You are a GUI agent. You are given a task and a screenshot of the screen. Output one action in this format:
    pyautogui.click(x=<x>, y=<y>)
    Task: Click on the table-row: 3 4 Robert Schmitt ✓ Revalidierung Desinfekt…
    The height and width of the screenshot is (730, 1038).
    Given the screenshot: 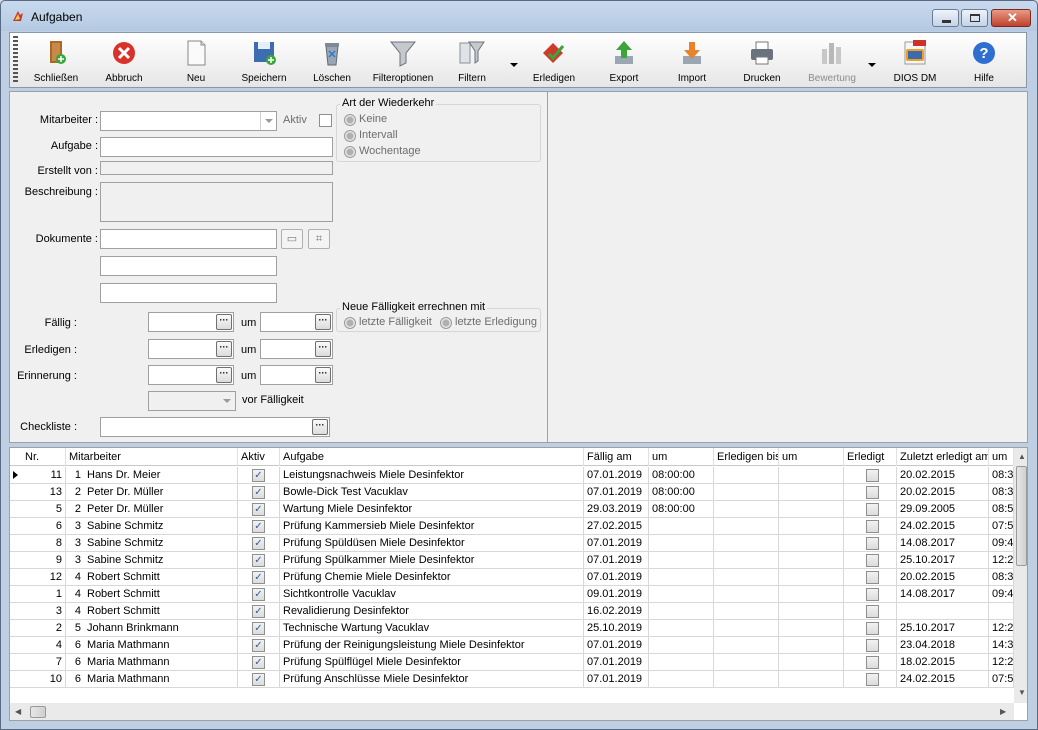 What is the action you would take?
    pyautogui.click(x=512, y=611)
    